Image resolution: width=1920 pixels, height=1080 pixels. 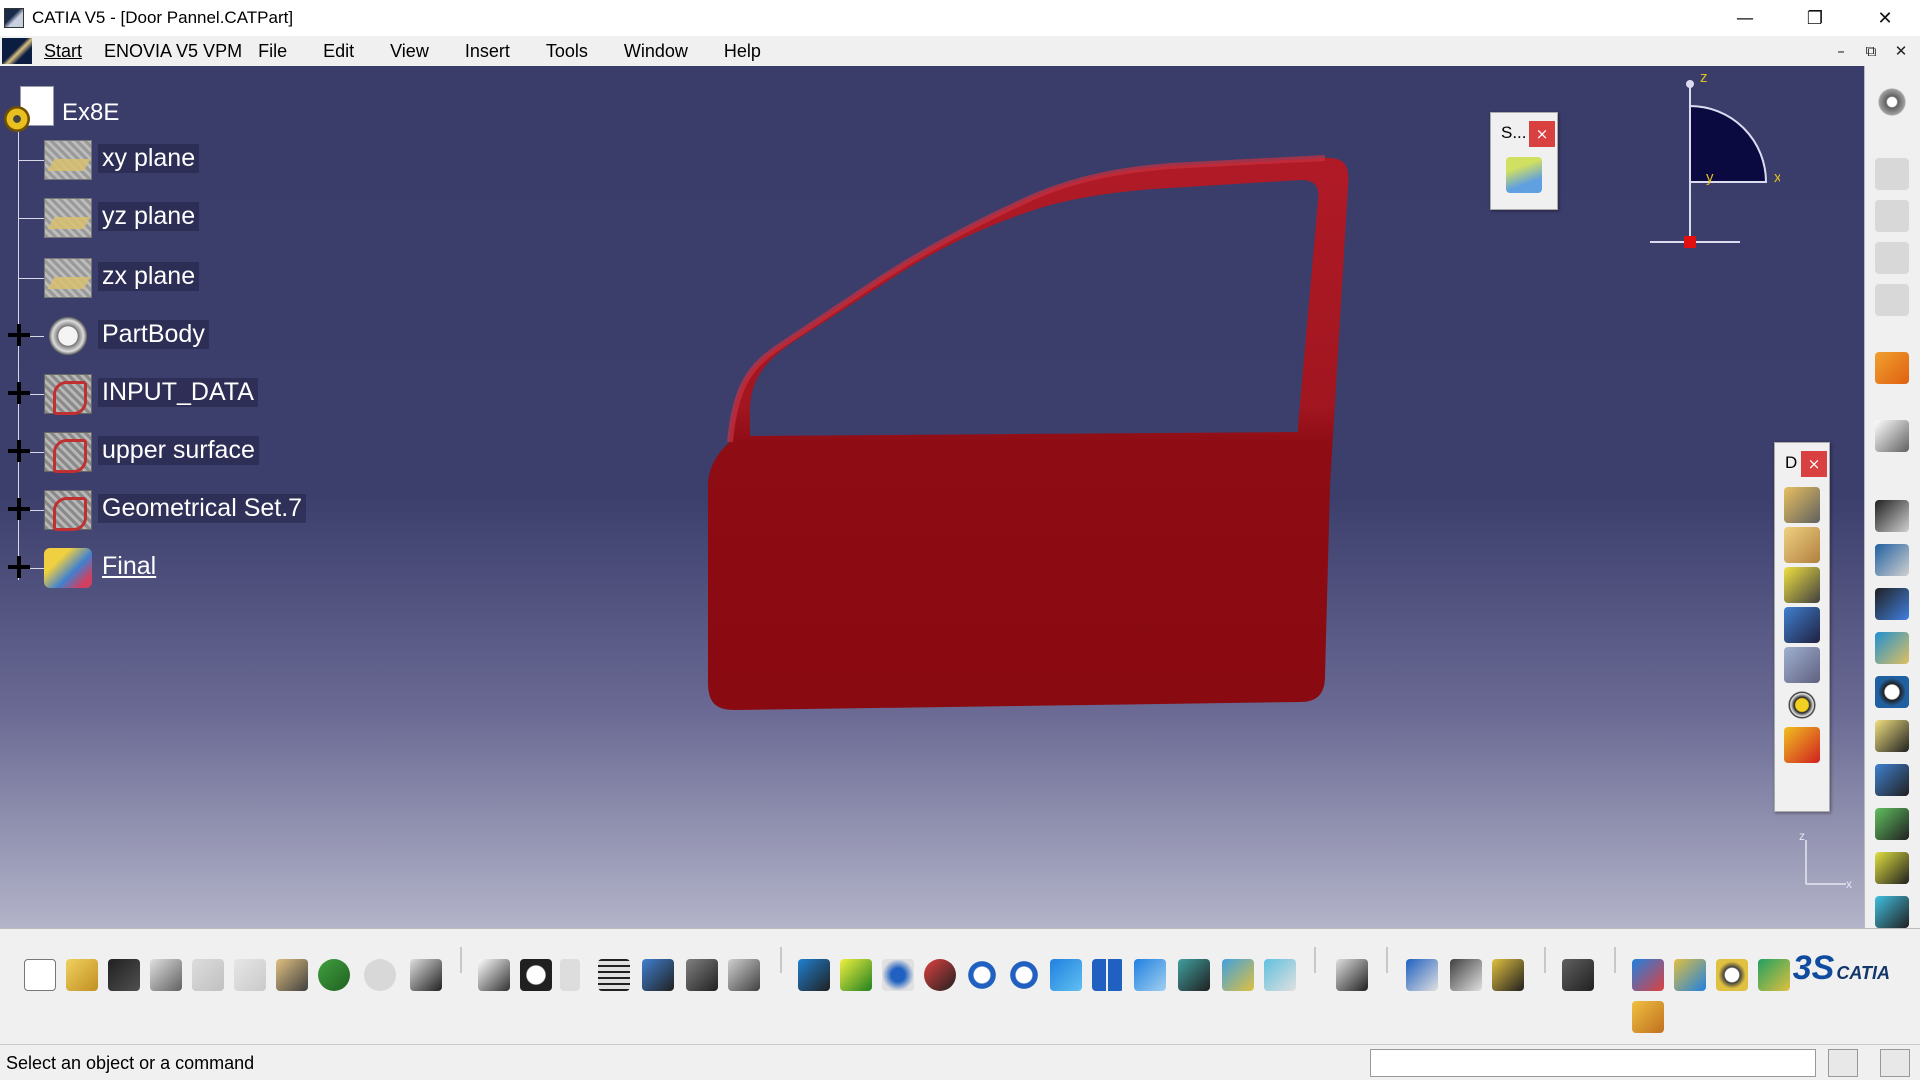 What do you see at coordinates (494, 975) in the screenshot?
I see `formula-icon` at bounding box center [494, 975].